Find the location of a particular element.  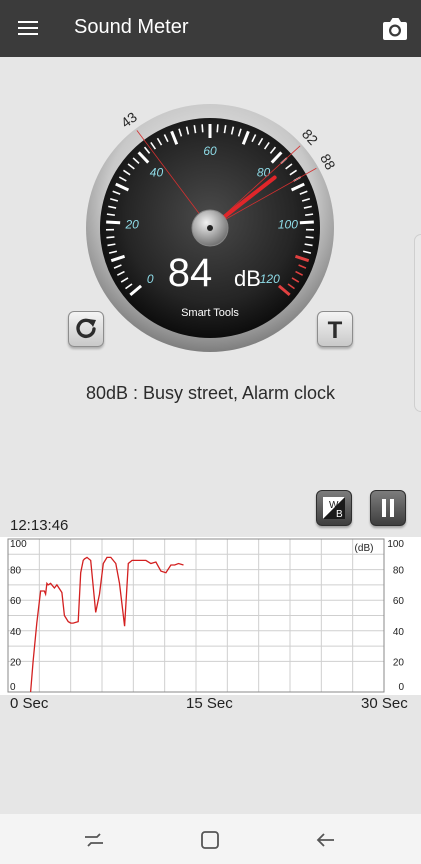

y-tick-left: 0 is located at coordinates (13, 687).